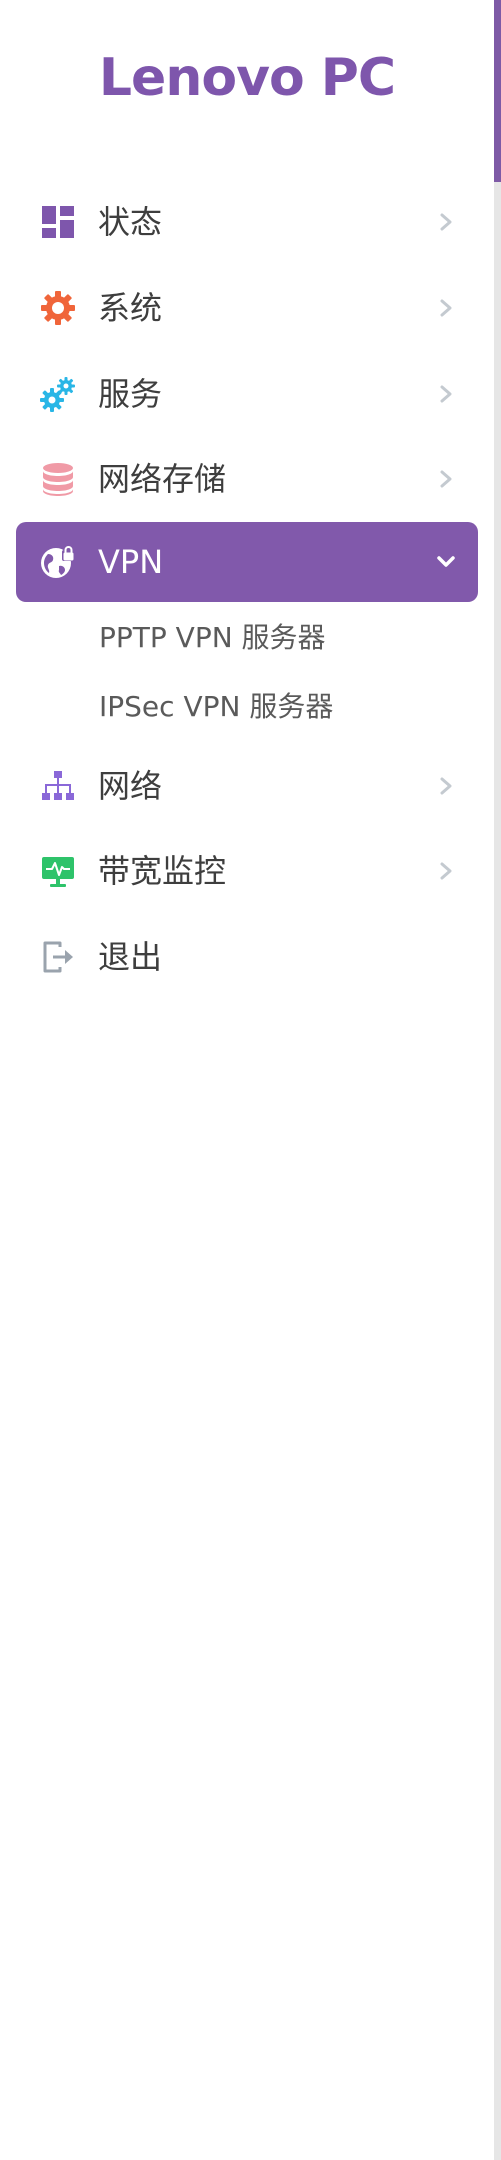 The height and width of the screenshot is (2160, 501). What do you see at coordinates (58, 872) in the screenshot?
I see `monitor-pulse-icon` at bounding box center [58, 872].